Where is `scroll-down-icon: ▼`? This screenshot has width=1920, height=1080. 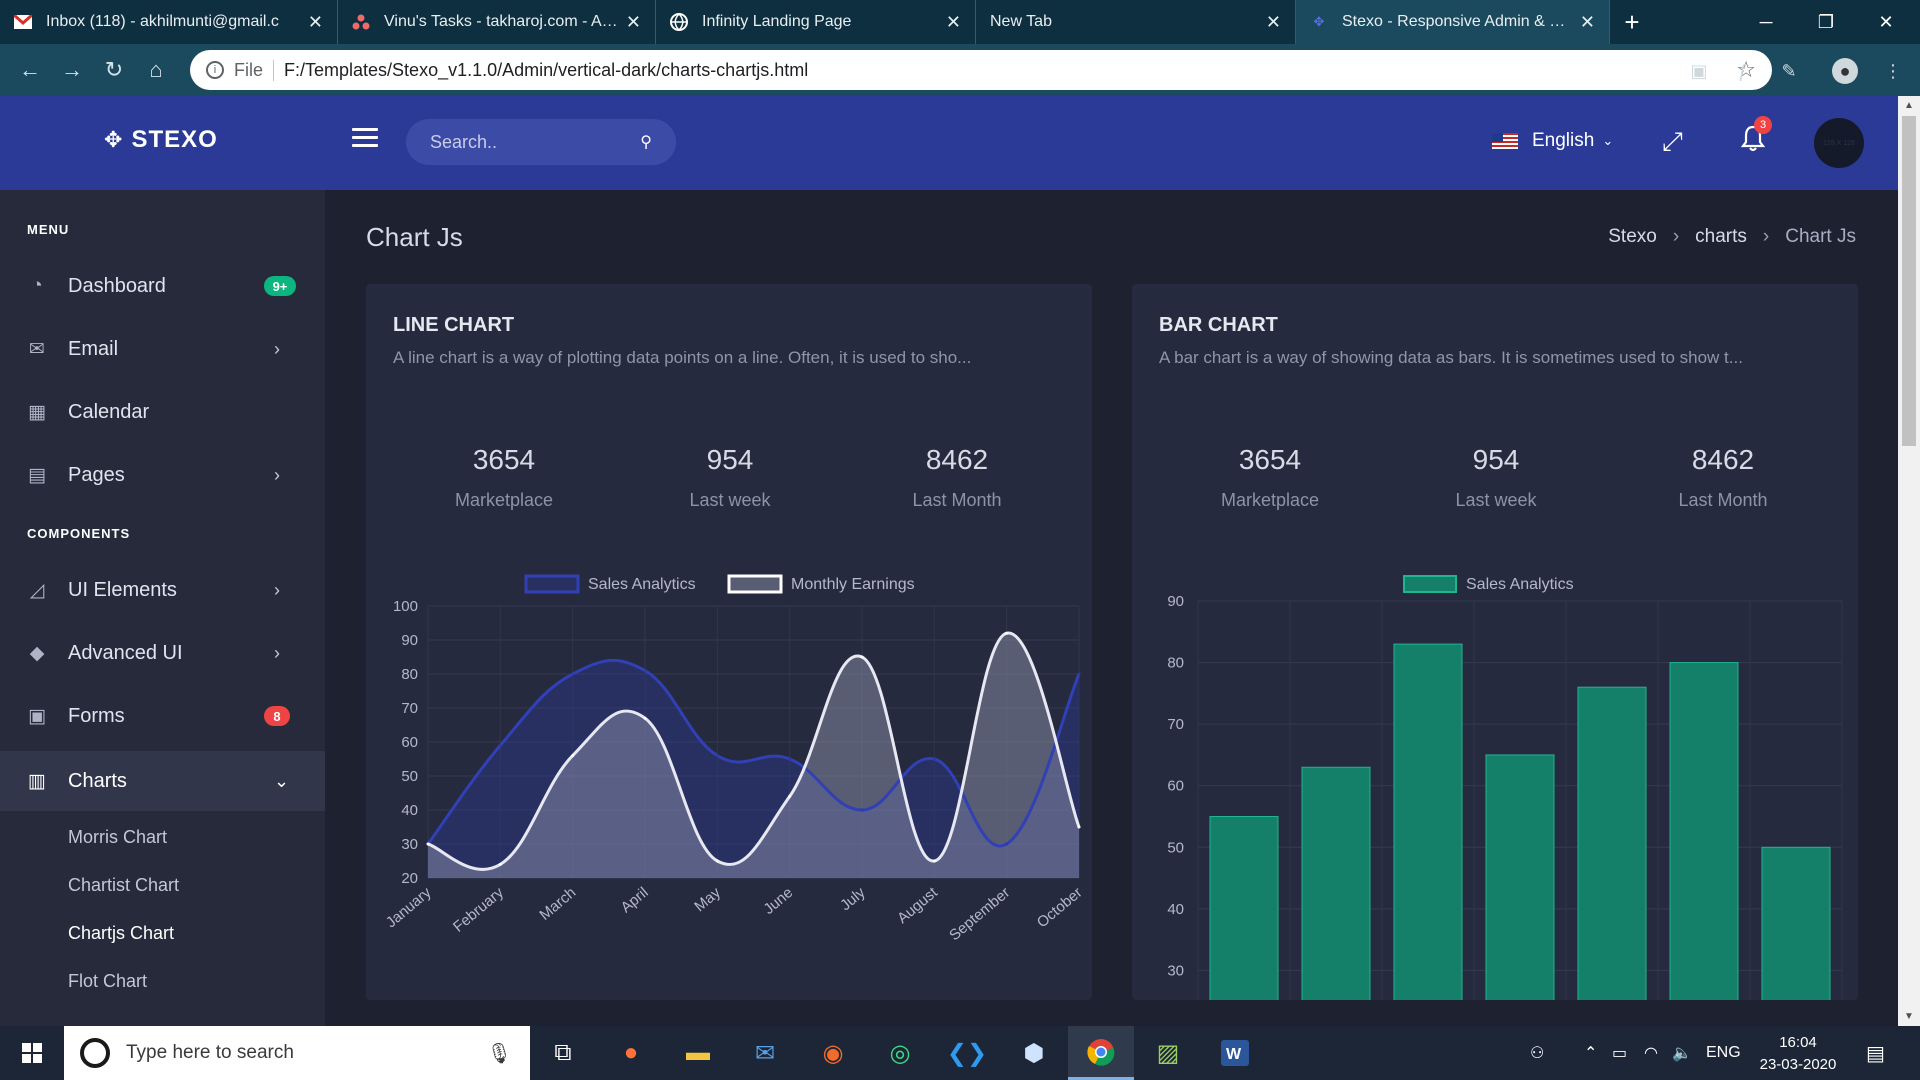
scroll-down-icon: ▼ is located at coordinates (1909, 1016).